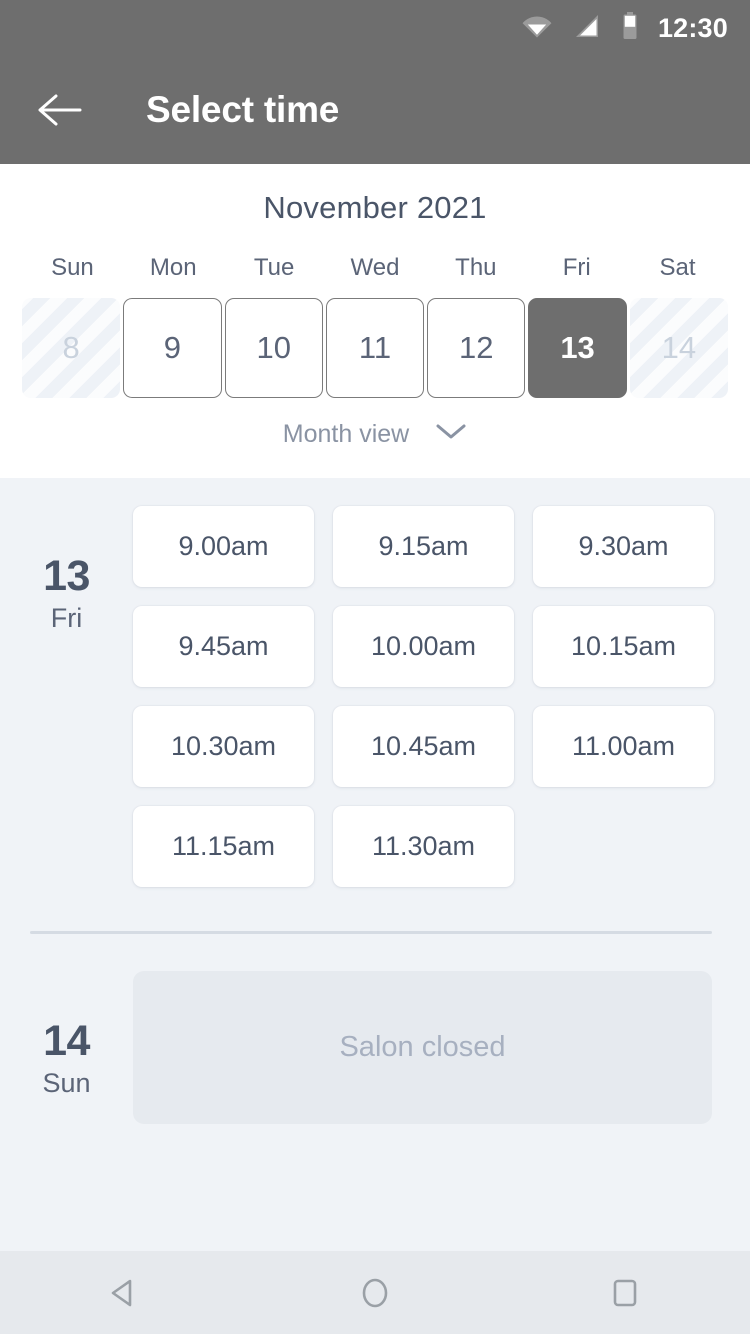 This screenshot has width=750, height=1334. I want to click on nav-back-button, so click(125, 1292).